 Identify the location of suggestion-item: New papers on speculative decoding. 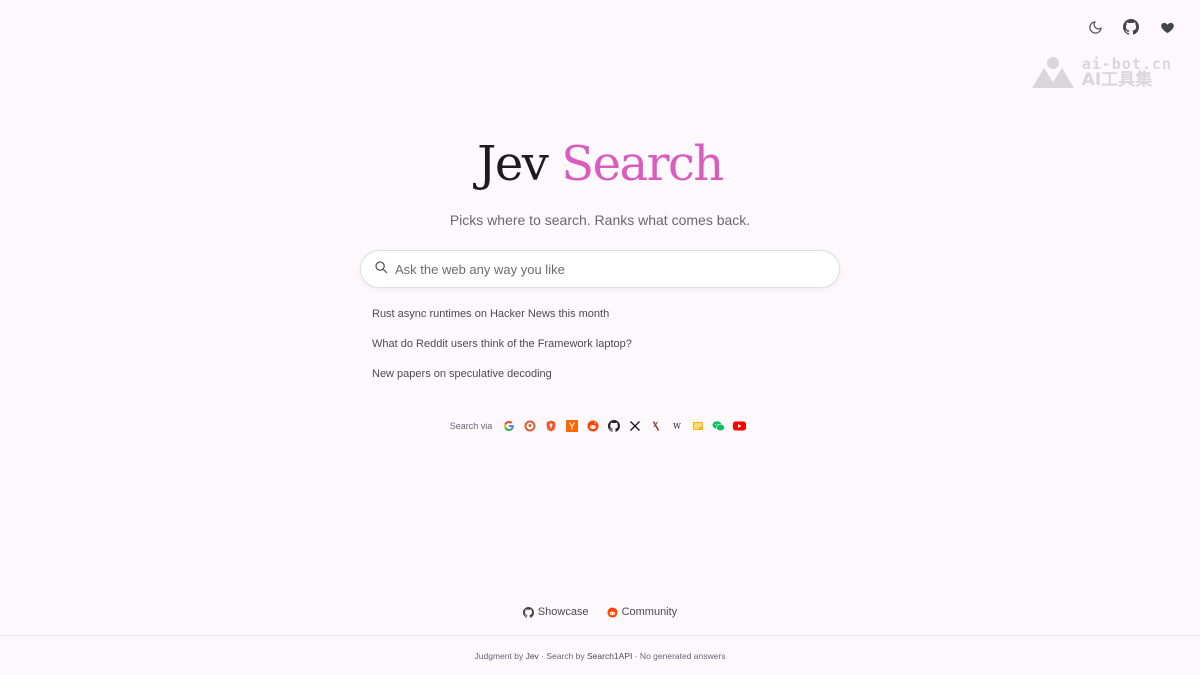
(502, 382).